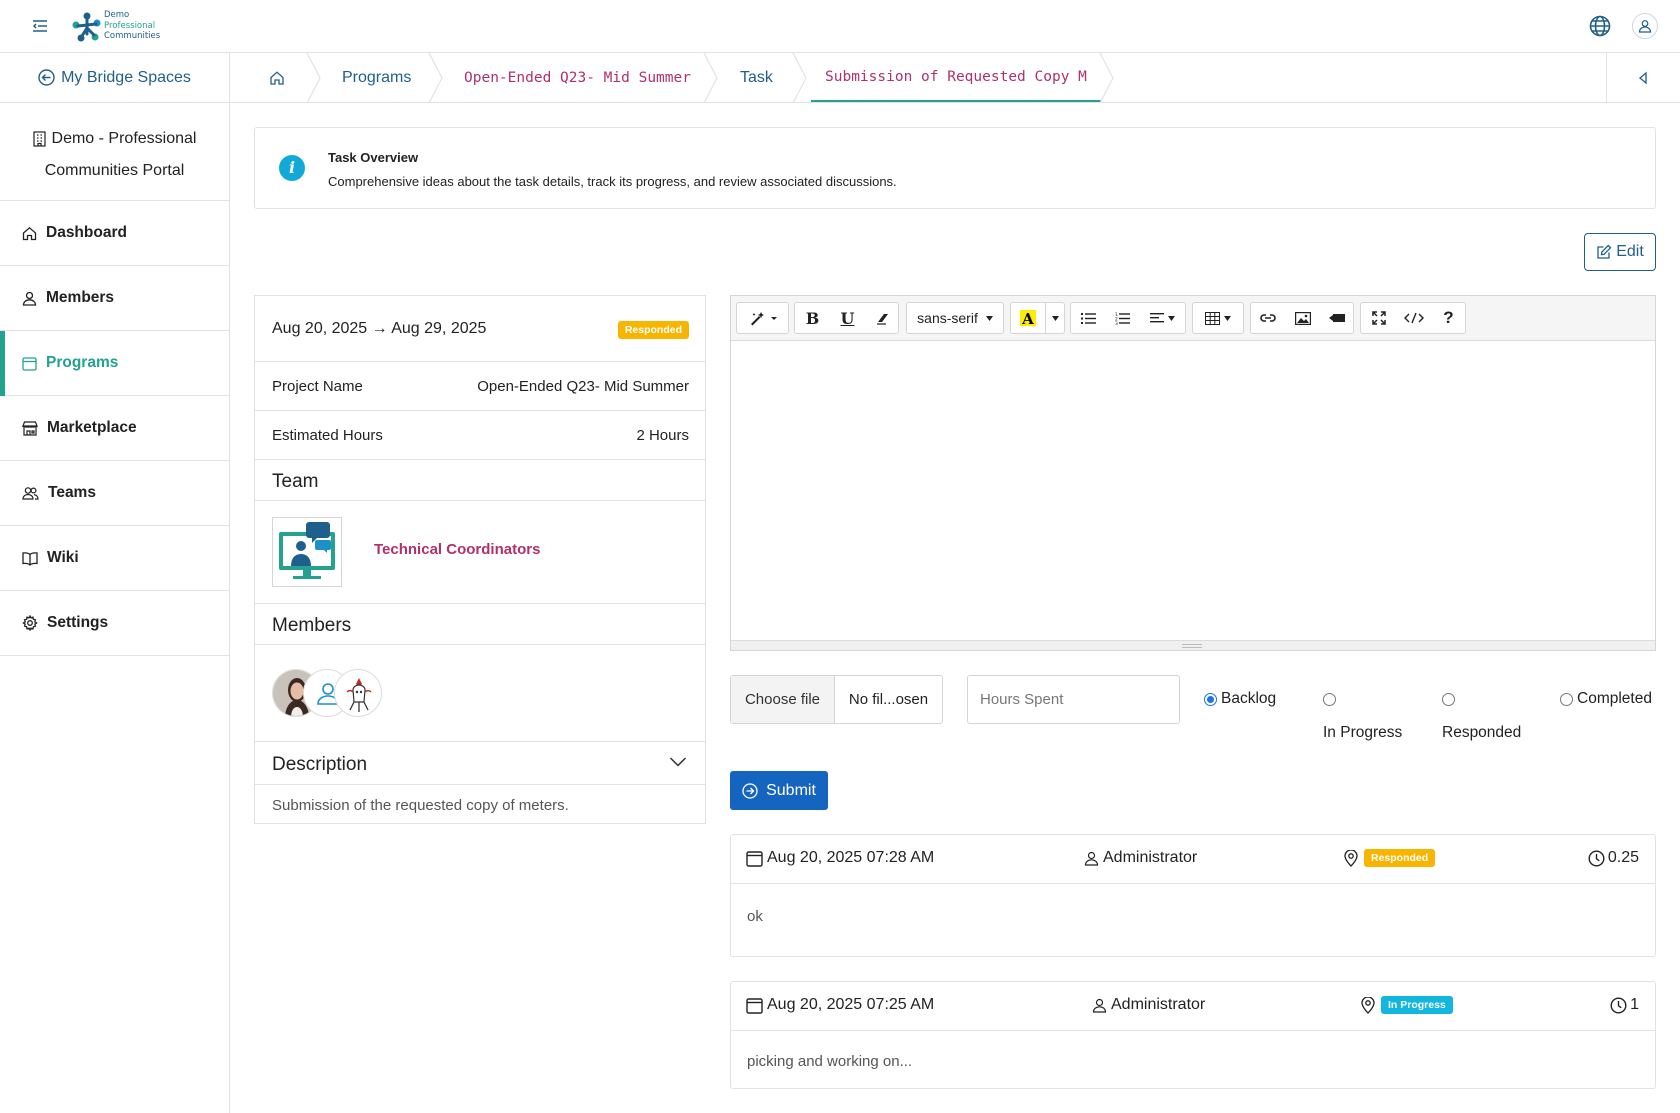  Describe the element at coordinates (30, 623) in the screenshot. I see `gear-icon` at that location.